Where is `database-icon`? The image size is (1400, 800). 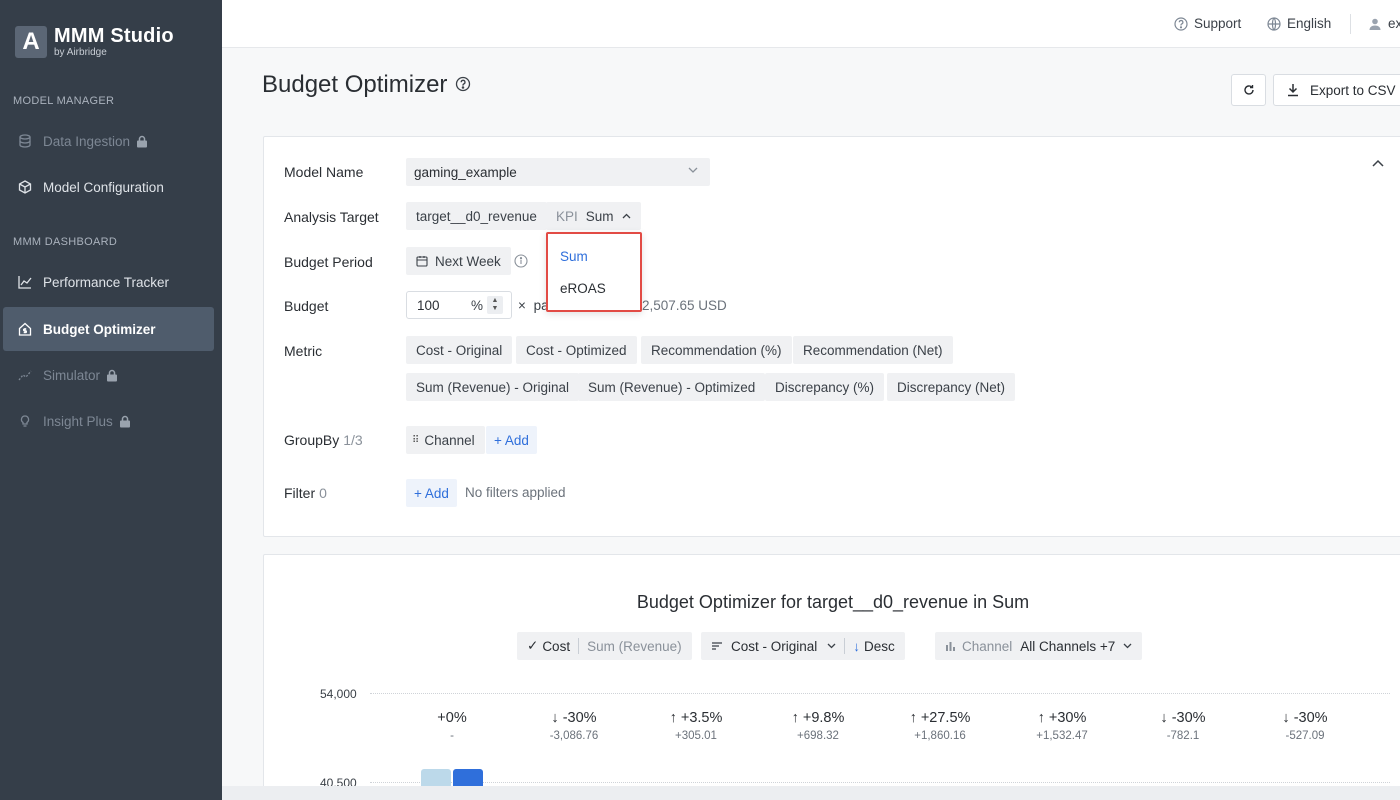
database-icon is located at coordinates (25, 141).